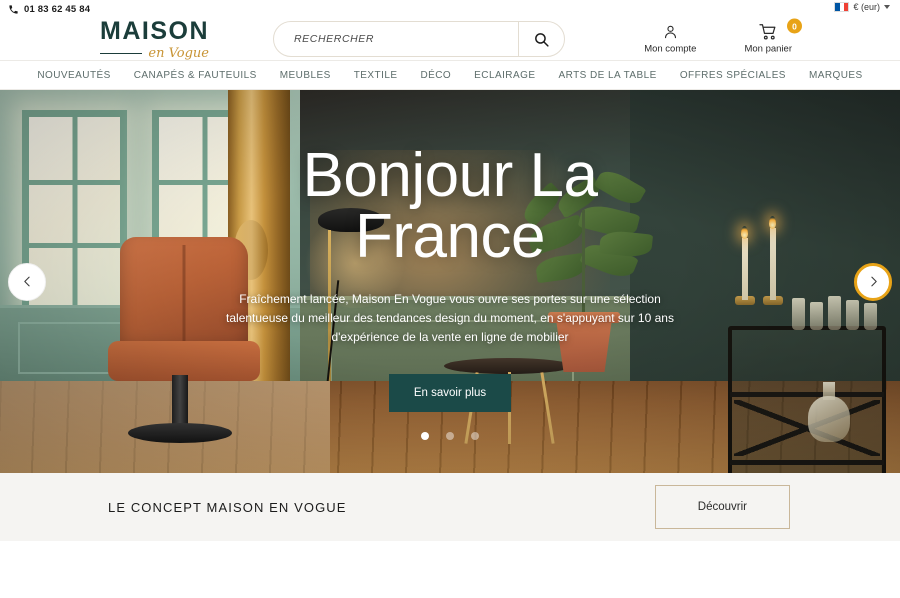 Image resolution: width=900 pixels, height=598 pixels. I want to click on carousel-dots, so click(450, 435).